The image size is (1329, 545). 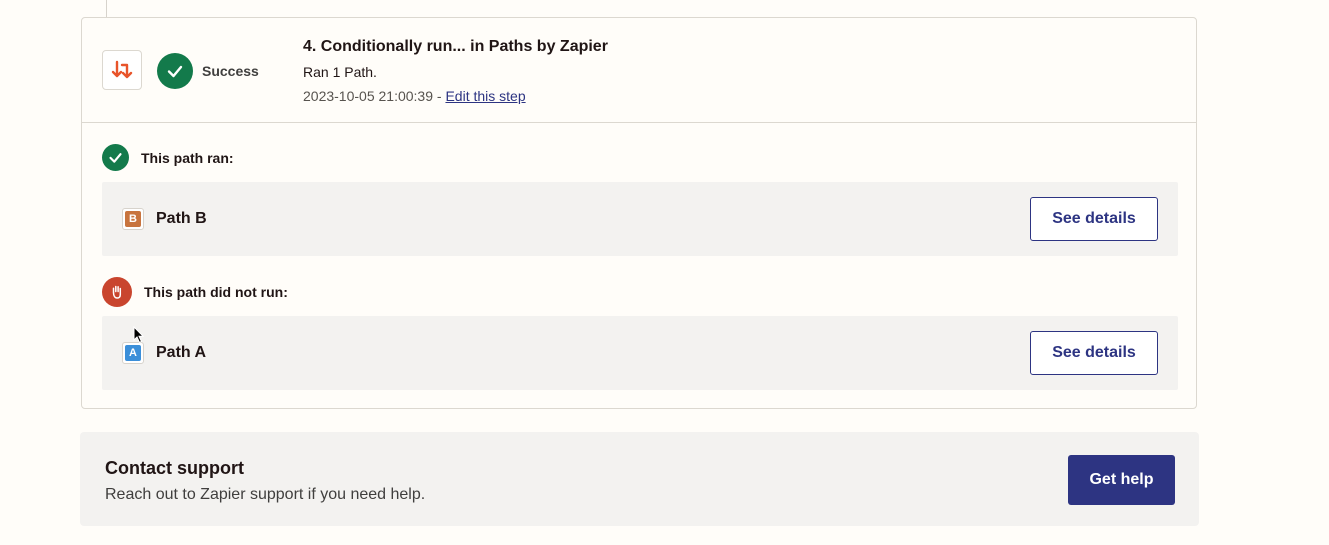 I want to click on path-b-name: Path B, so click(x=181, y=218).